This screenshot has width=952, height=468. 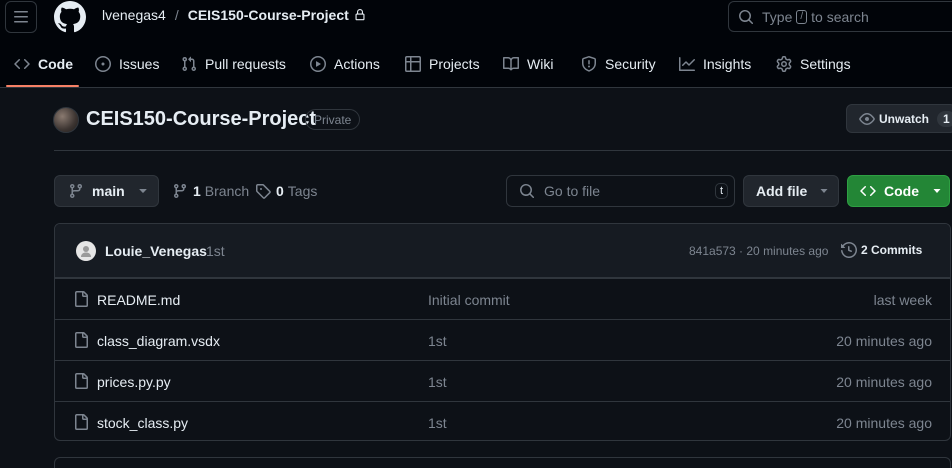 What do you see at coordinates (227, 191) in the screenshot?
I see `branch-count-label: Branch` at bounding box center [227, 191].